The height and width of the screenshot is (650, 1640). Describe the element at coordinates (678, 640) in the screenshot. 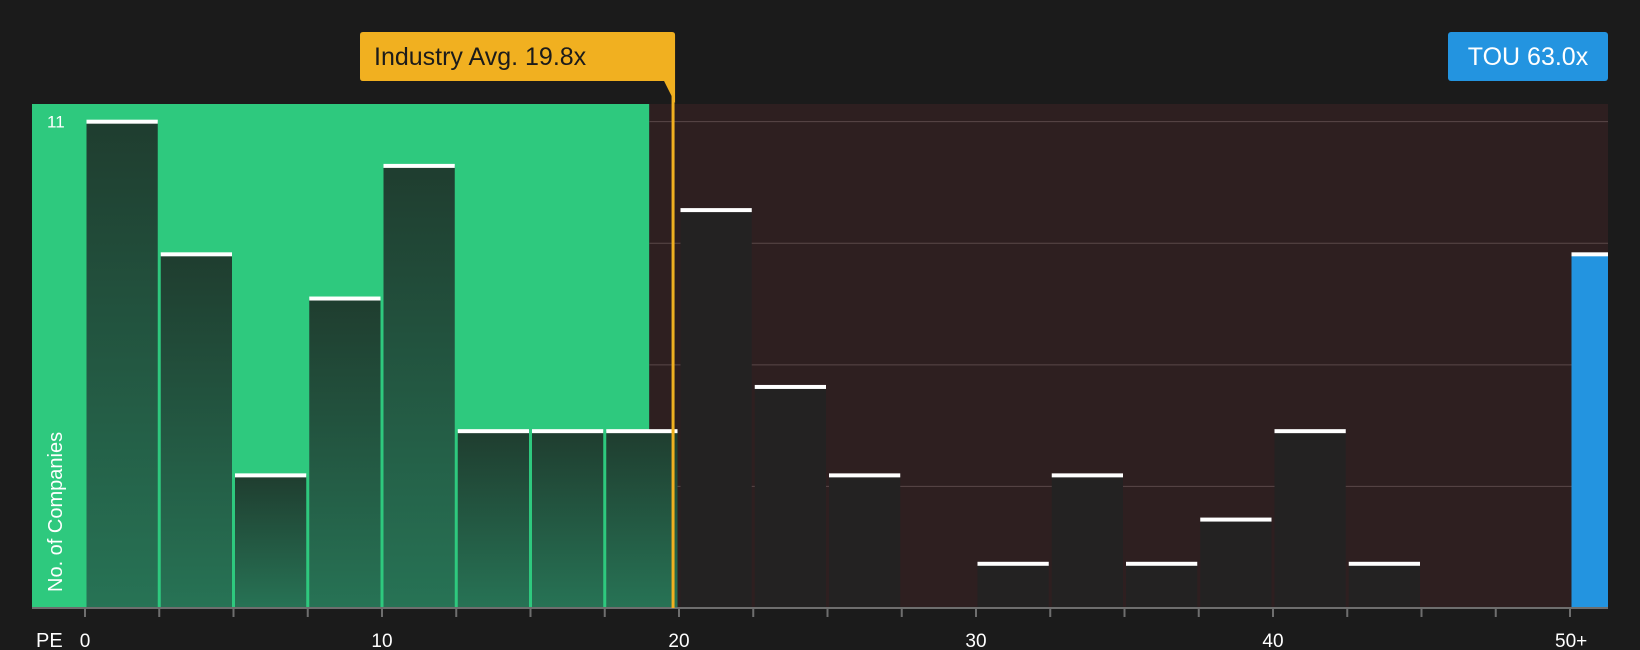

I see `x-tick-label-2: 20` at that location.